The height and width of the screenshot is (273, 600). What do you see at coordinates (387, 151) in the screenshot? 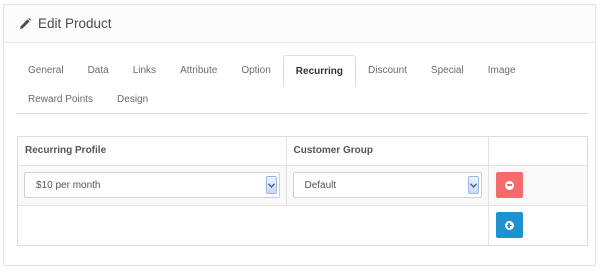
I see `header-customer-group: Customer Group` at bounding box center [387, 151].